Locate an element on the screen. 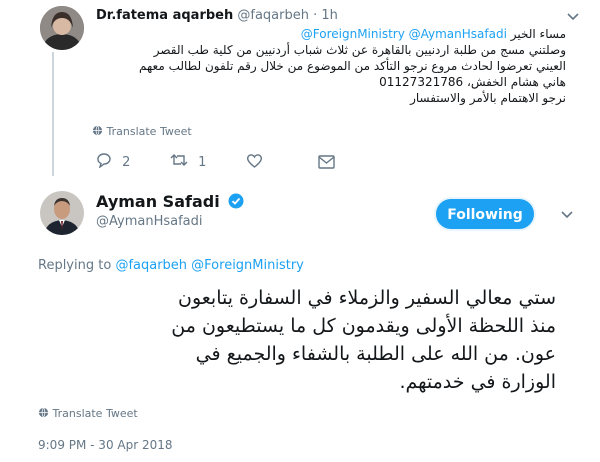  handle: @faqarbeh is located at coordinates (273, 15).